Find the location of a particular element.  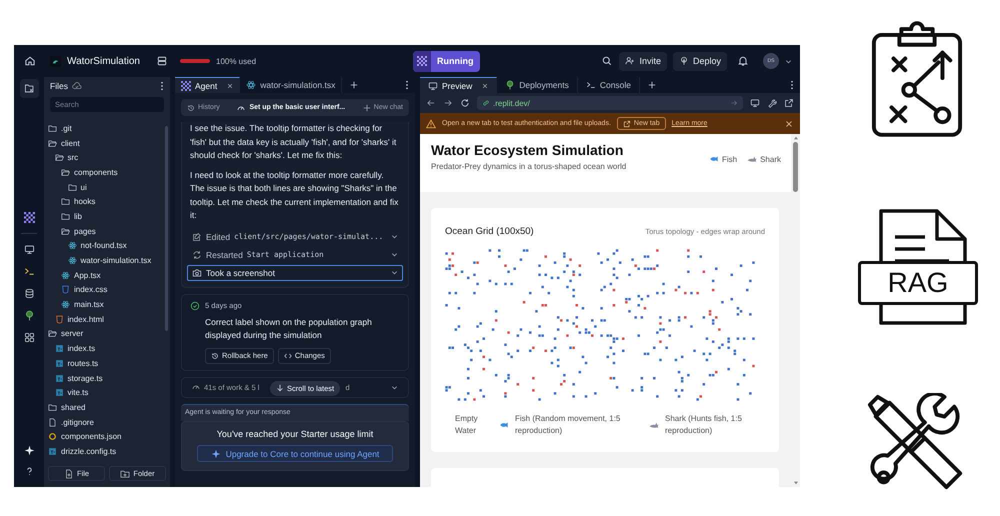

card-title: Ocean Grid (100x50) is located at coordinates (489, 231).